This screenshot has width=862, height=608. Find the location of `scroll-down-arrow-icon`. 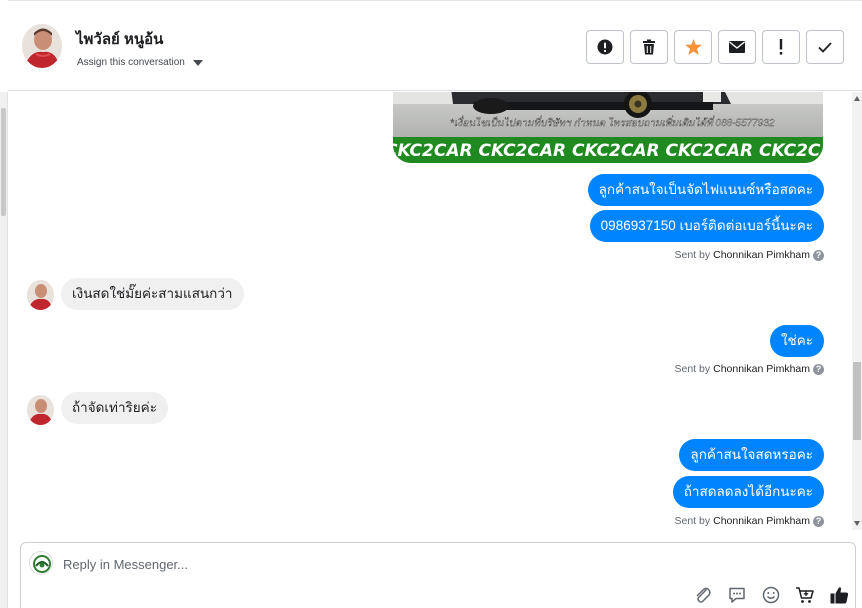

scroll-down-arrow-icon is located at coordinates (857, 523).